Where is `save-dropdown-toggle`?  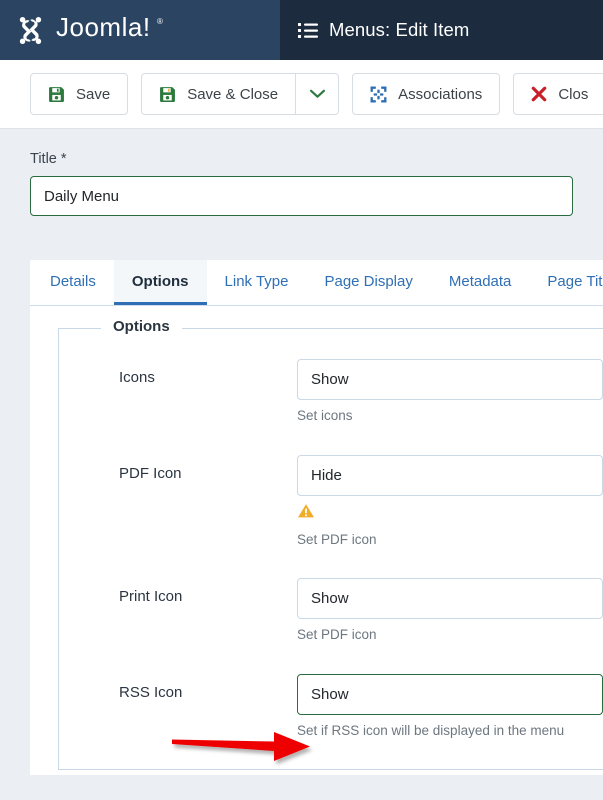
save-dropdown-toggle is located at coordinates (317, 94).